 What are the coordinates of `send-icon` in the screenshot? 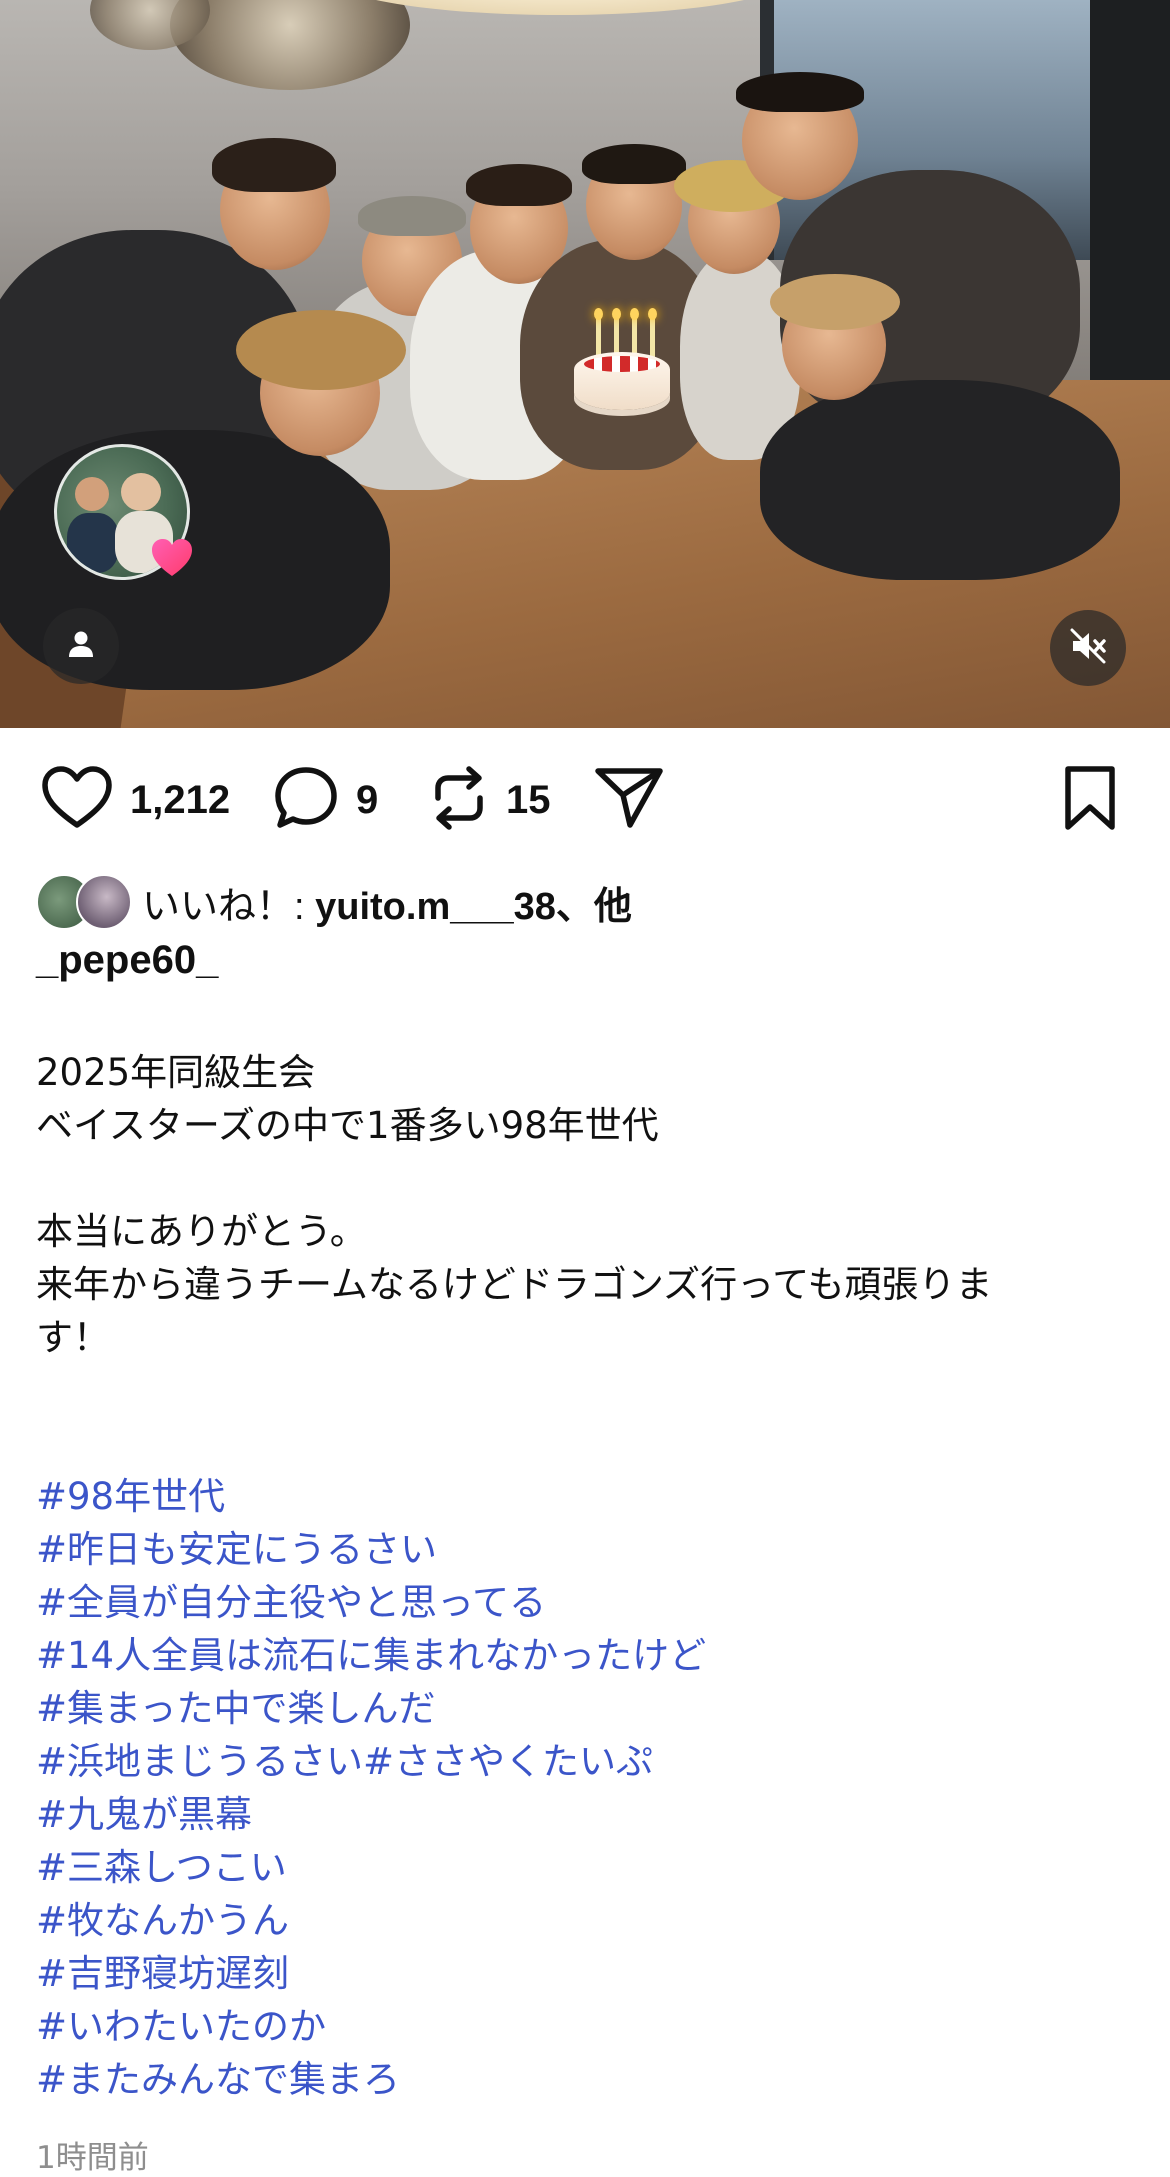 It's located at (629, 800).